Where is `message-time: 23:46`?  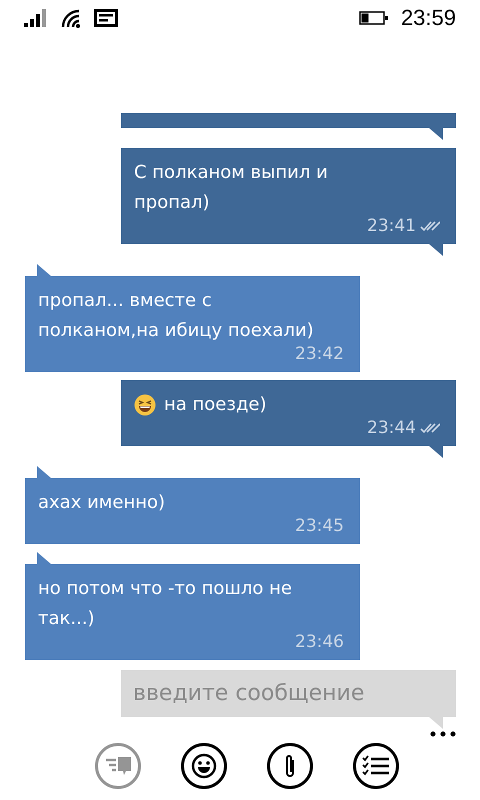
message-time: 23:46 is located at coordinates (319, 642).